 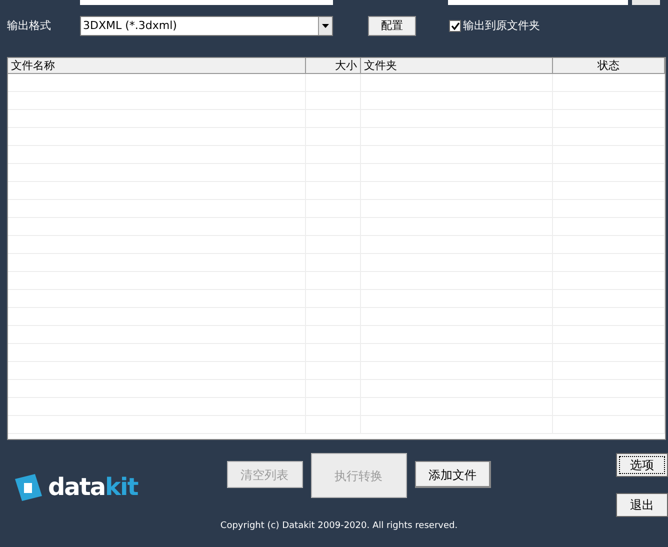 I want to click on format-label: 输出格式, so click(x=29, y=26).